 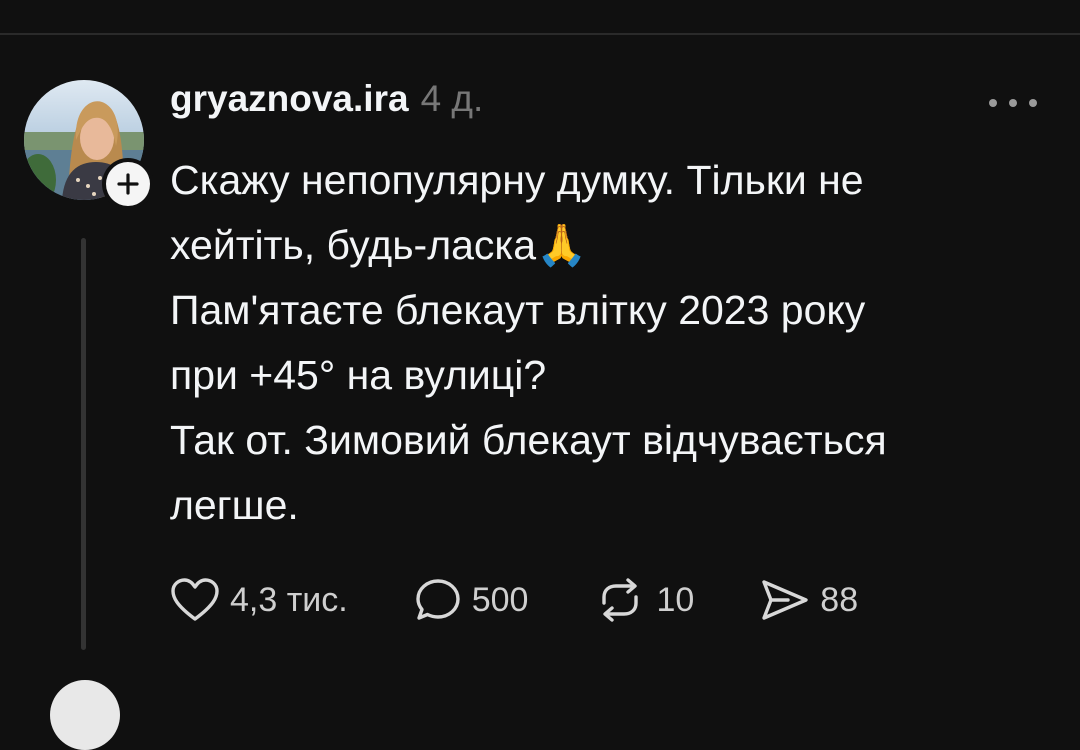 I want to click on repost-icon, so click(x=620, y=600).